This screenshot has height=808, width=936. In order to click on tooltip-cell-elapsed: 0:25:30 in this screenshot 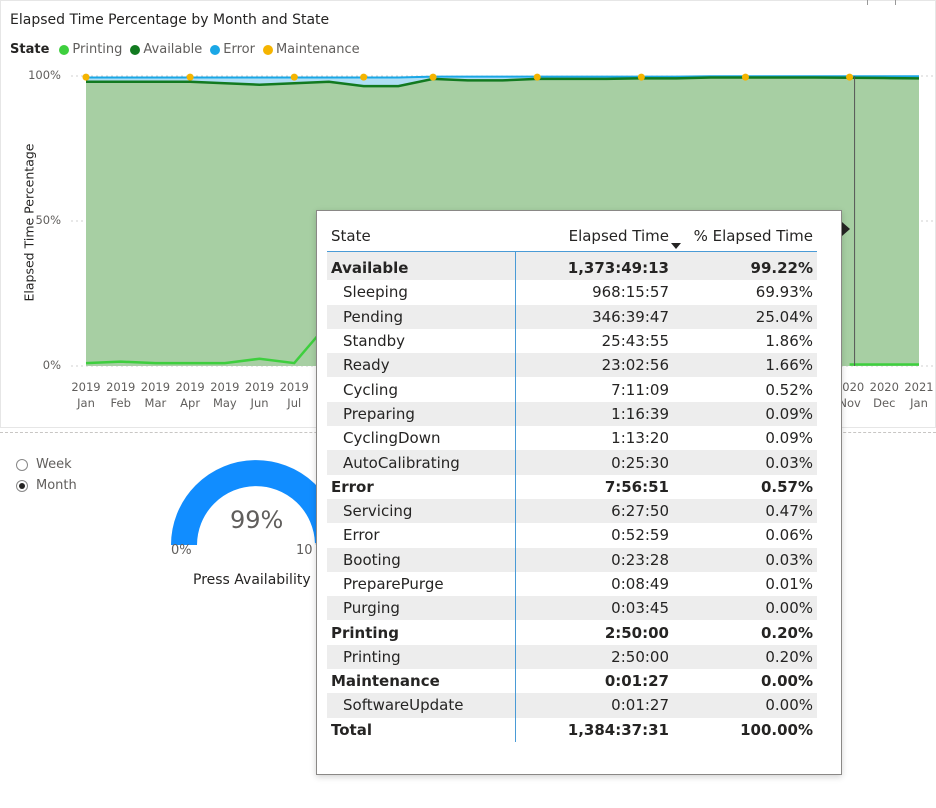, I will do `click(594, 462)`.